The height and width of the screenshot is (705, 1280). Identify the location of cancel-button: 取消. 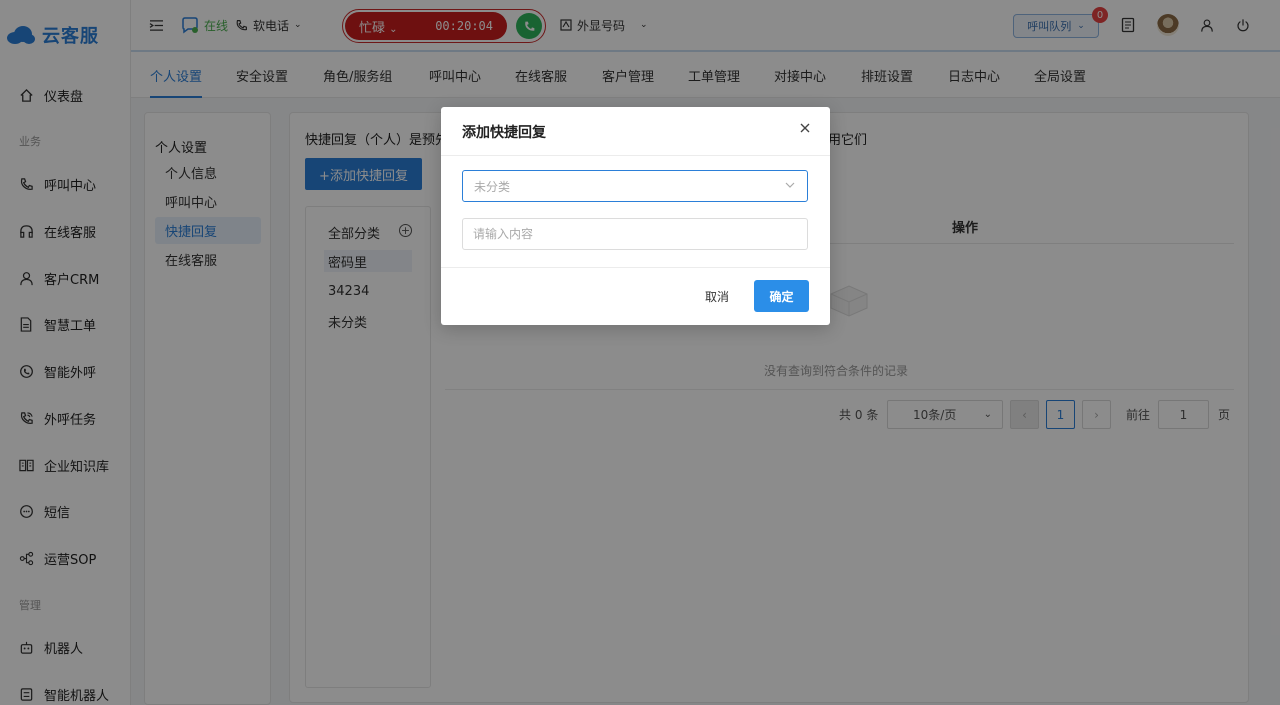
(717, 296).